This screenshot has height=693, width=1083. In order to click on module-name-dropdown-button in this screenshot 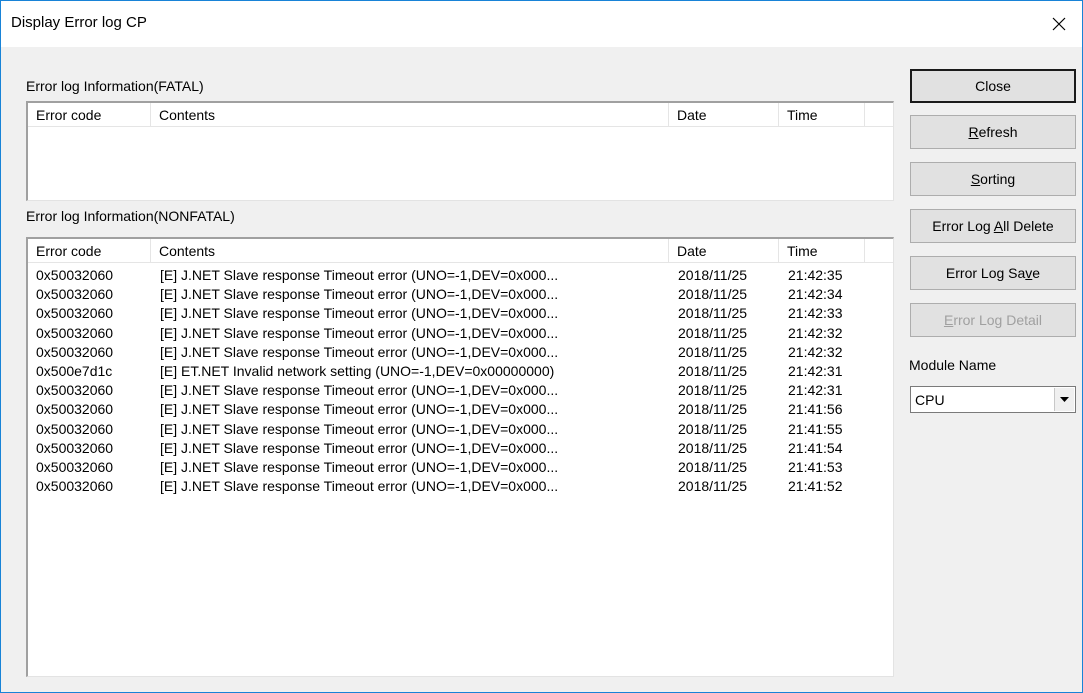, I will do `click(1064, 399)`.